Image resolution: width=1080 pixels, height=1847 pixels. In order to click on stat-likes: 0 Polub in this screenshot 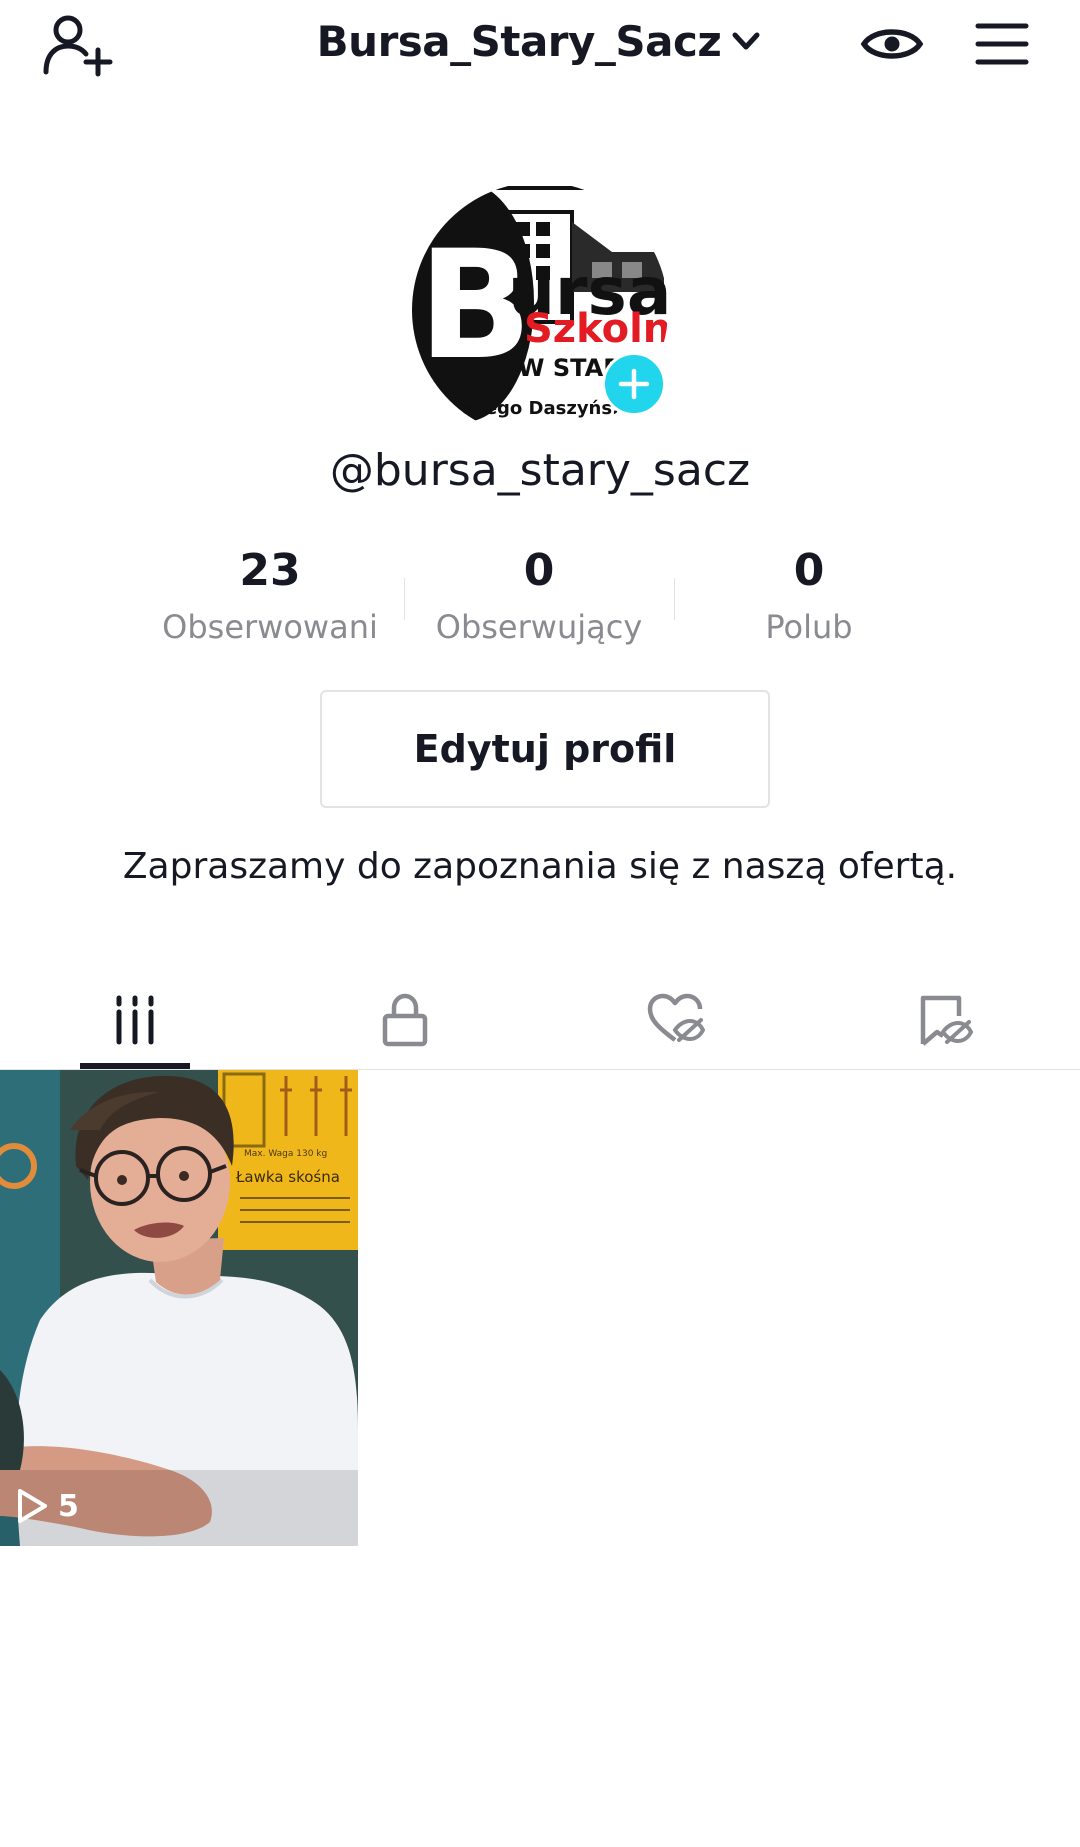, I will do `click(809, 598)`.